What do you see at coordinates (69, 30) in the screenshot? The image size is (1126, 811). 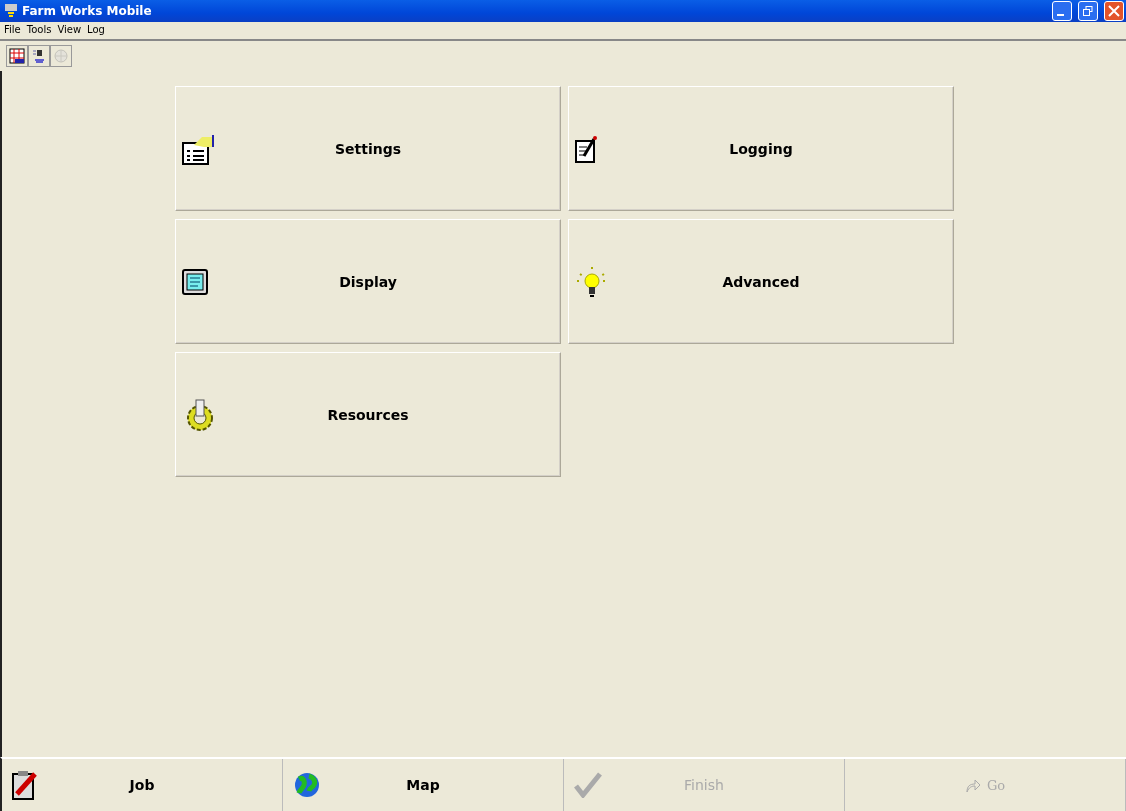 I see `menu-item: View` at bounding box center [69, 30].